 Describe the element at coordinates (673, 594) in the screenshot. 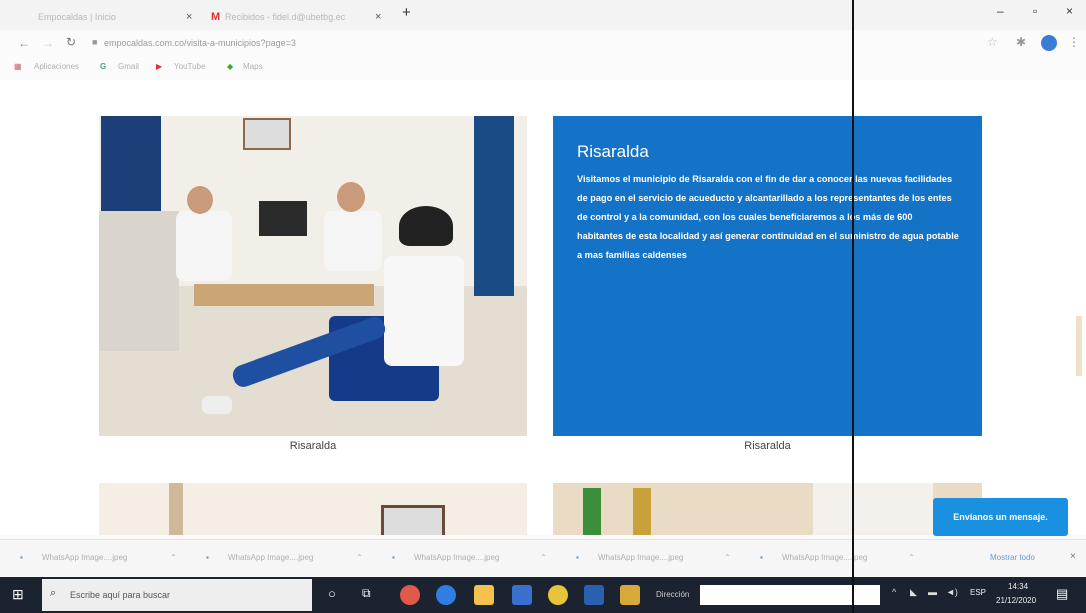

I see `address-toolbar-label: Dirección` at that location.